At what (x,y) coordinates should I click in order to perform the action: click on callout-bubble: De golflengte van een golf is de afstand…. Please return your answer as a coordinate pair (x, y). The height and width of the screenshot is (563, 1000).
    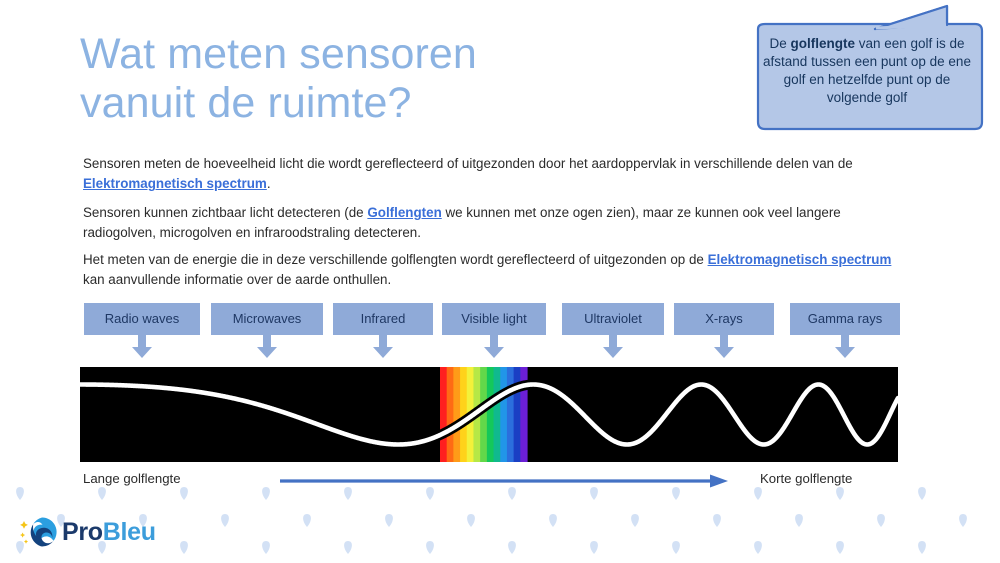
    Looking at the image, I should click on (867, 70).